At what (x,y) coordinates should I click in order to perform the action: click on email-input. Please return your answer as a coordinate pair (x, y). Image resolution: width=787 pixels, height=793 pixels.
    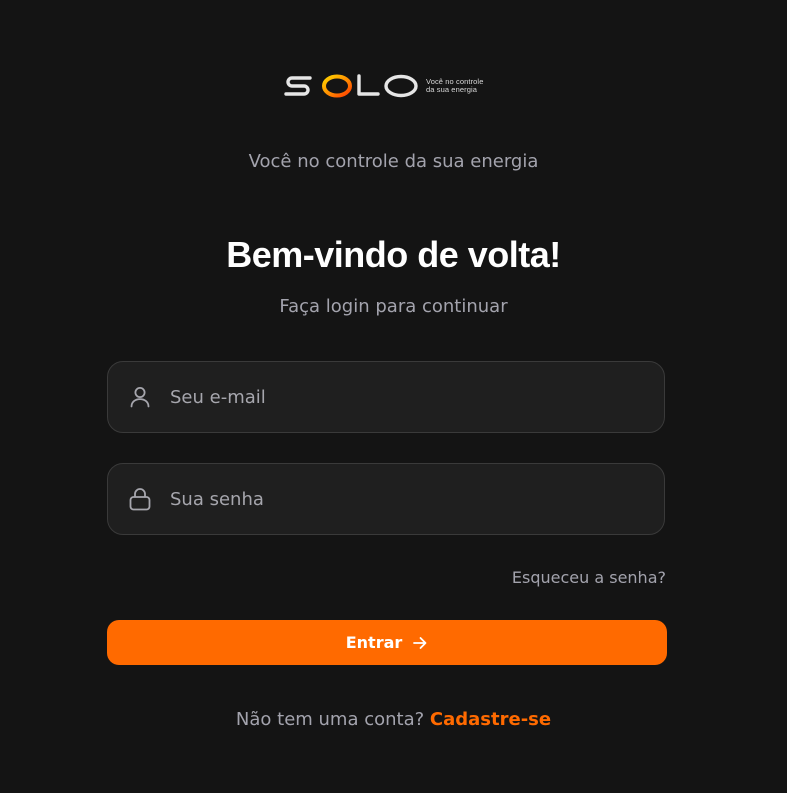
    Looking at the image, I should click on (416, 397).